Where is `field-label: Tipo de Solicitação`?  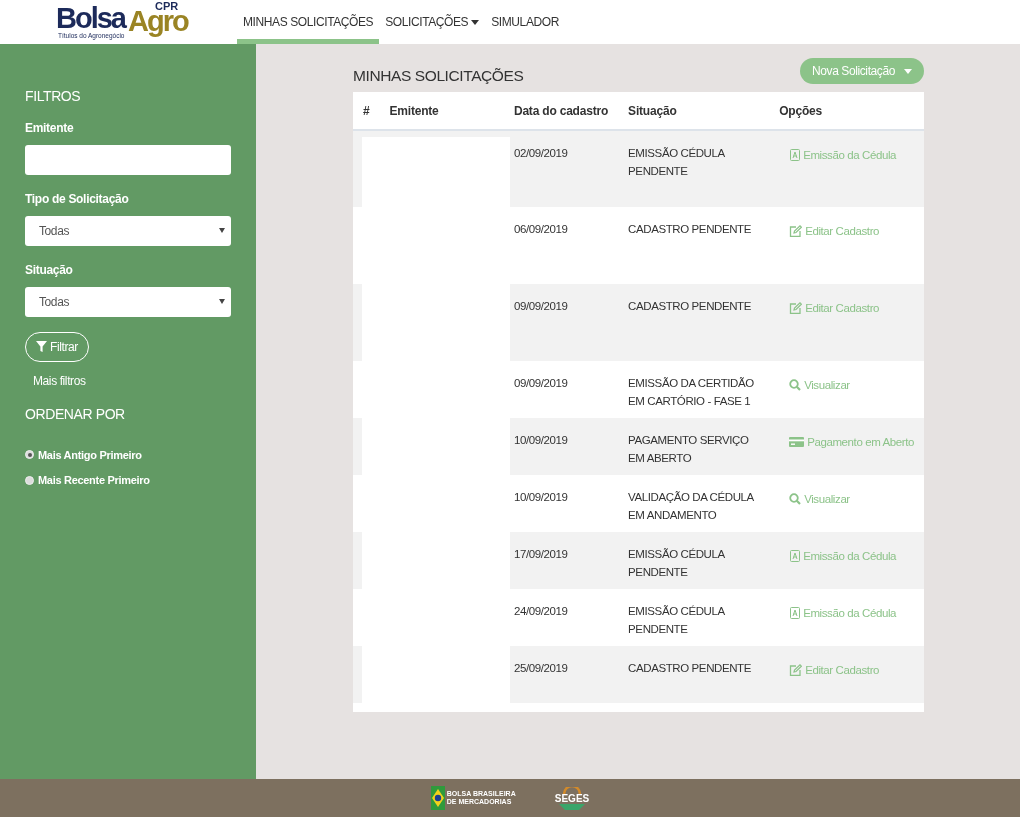
field-label: Tipo de Solicitação is located at coordinates (77, 199).